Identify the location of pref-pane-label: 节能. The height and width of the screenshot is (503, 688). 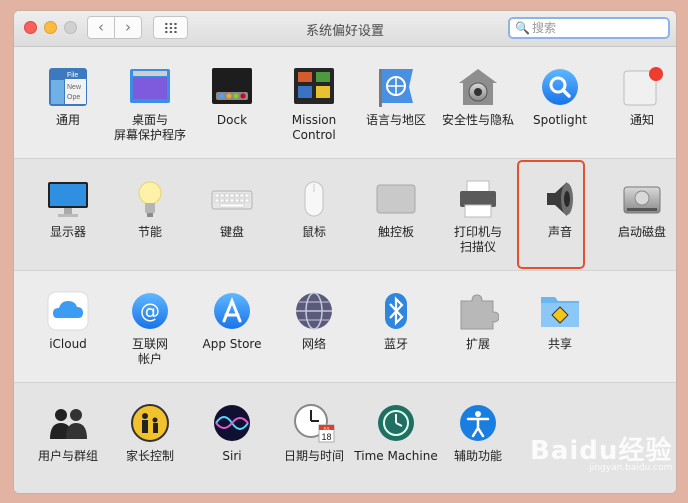
(149, 232).